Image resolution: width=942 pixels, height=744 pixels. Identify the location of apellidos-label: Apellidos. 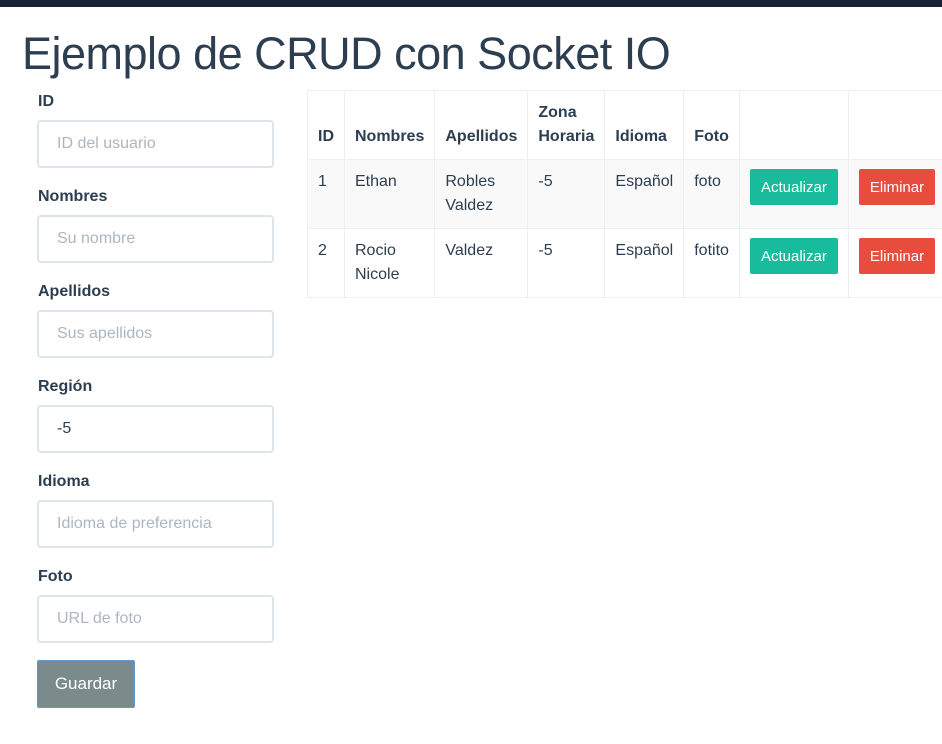
(74, 291).